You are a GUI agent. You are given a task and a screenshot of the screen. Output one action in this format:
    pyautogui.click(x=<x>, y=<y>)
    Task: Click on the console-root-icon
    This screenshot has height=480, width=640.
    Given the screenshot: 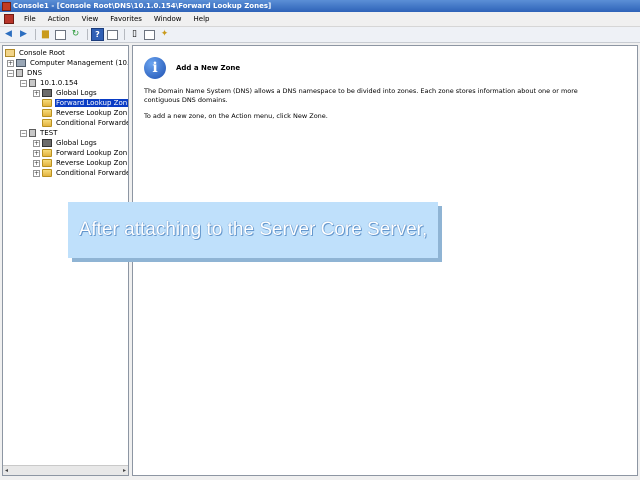 What is the action you would take?
    pyautogui.click(x=10, y=53)
    